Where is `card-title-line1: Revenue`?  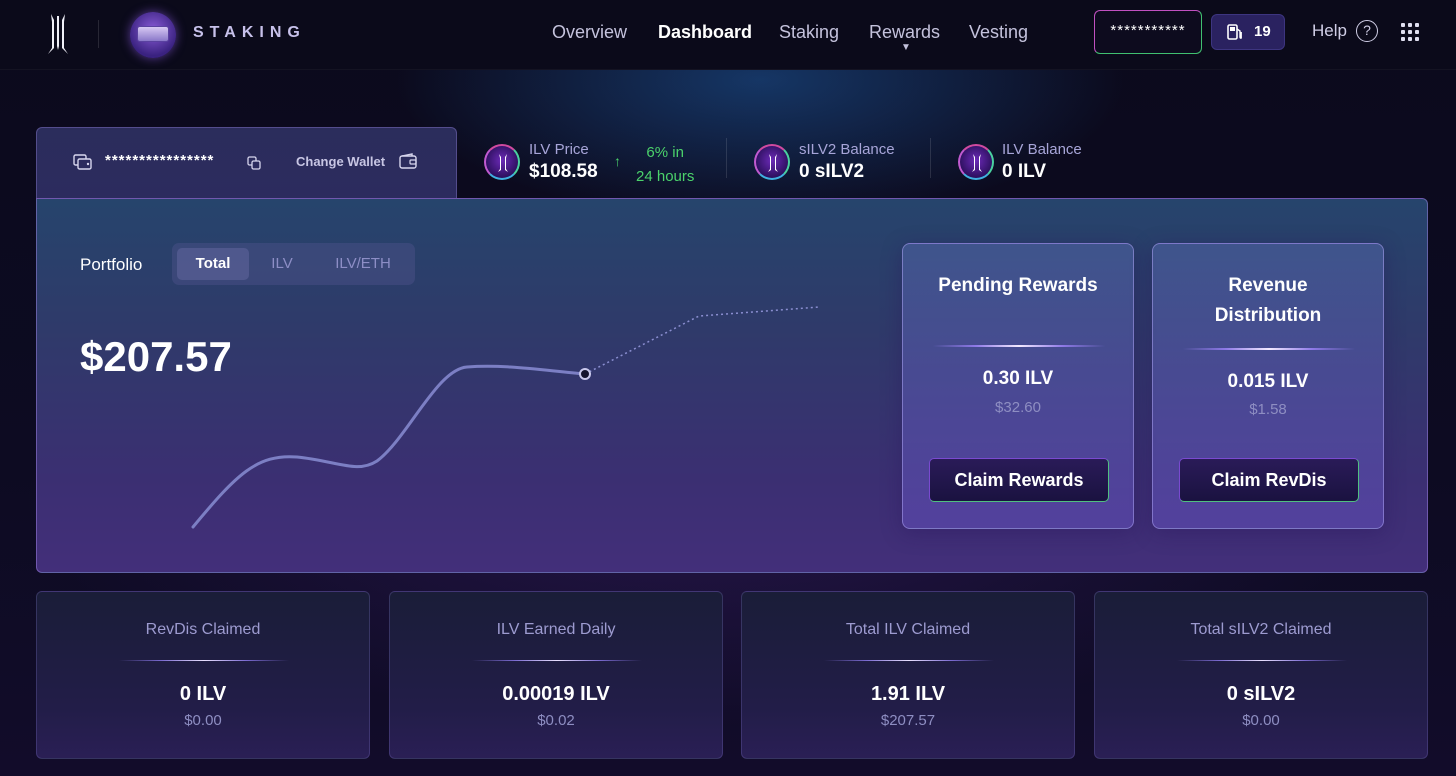 card-title-line1: Revenue is located at coordinates (1268, 285).